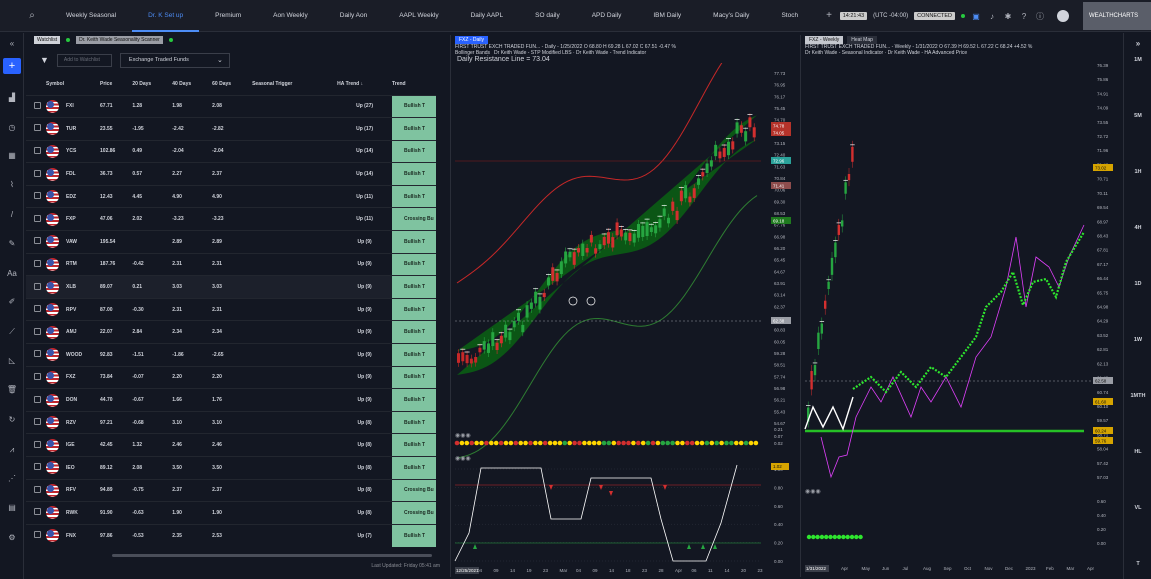  I want to click on timeframe-button: 1MTH, so click(1137, 396).